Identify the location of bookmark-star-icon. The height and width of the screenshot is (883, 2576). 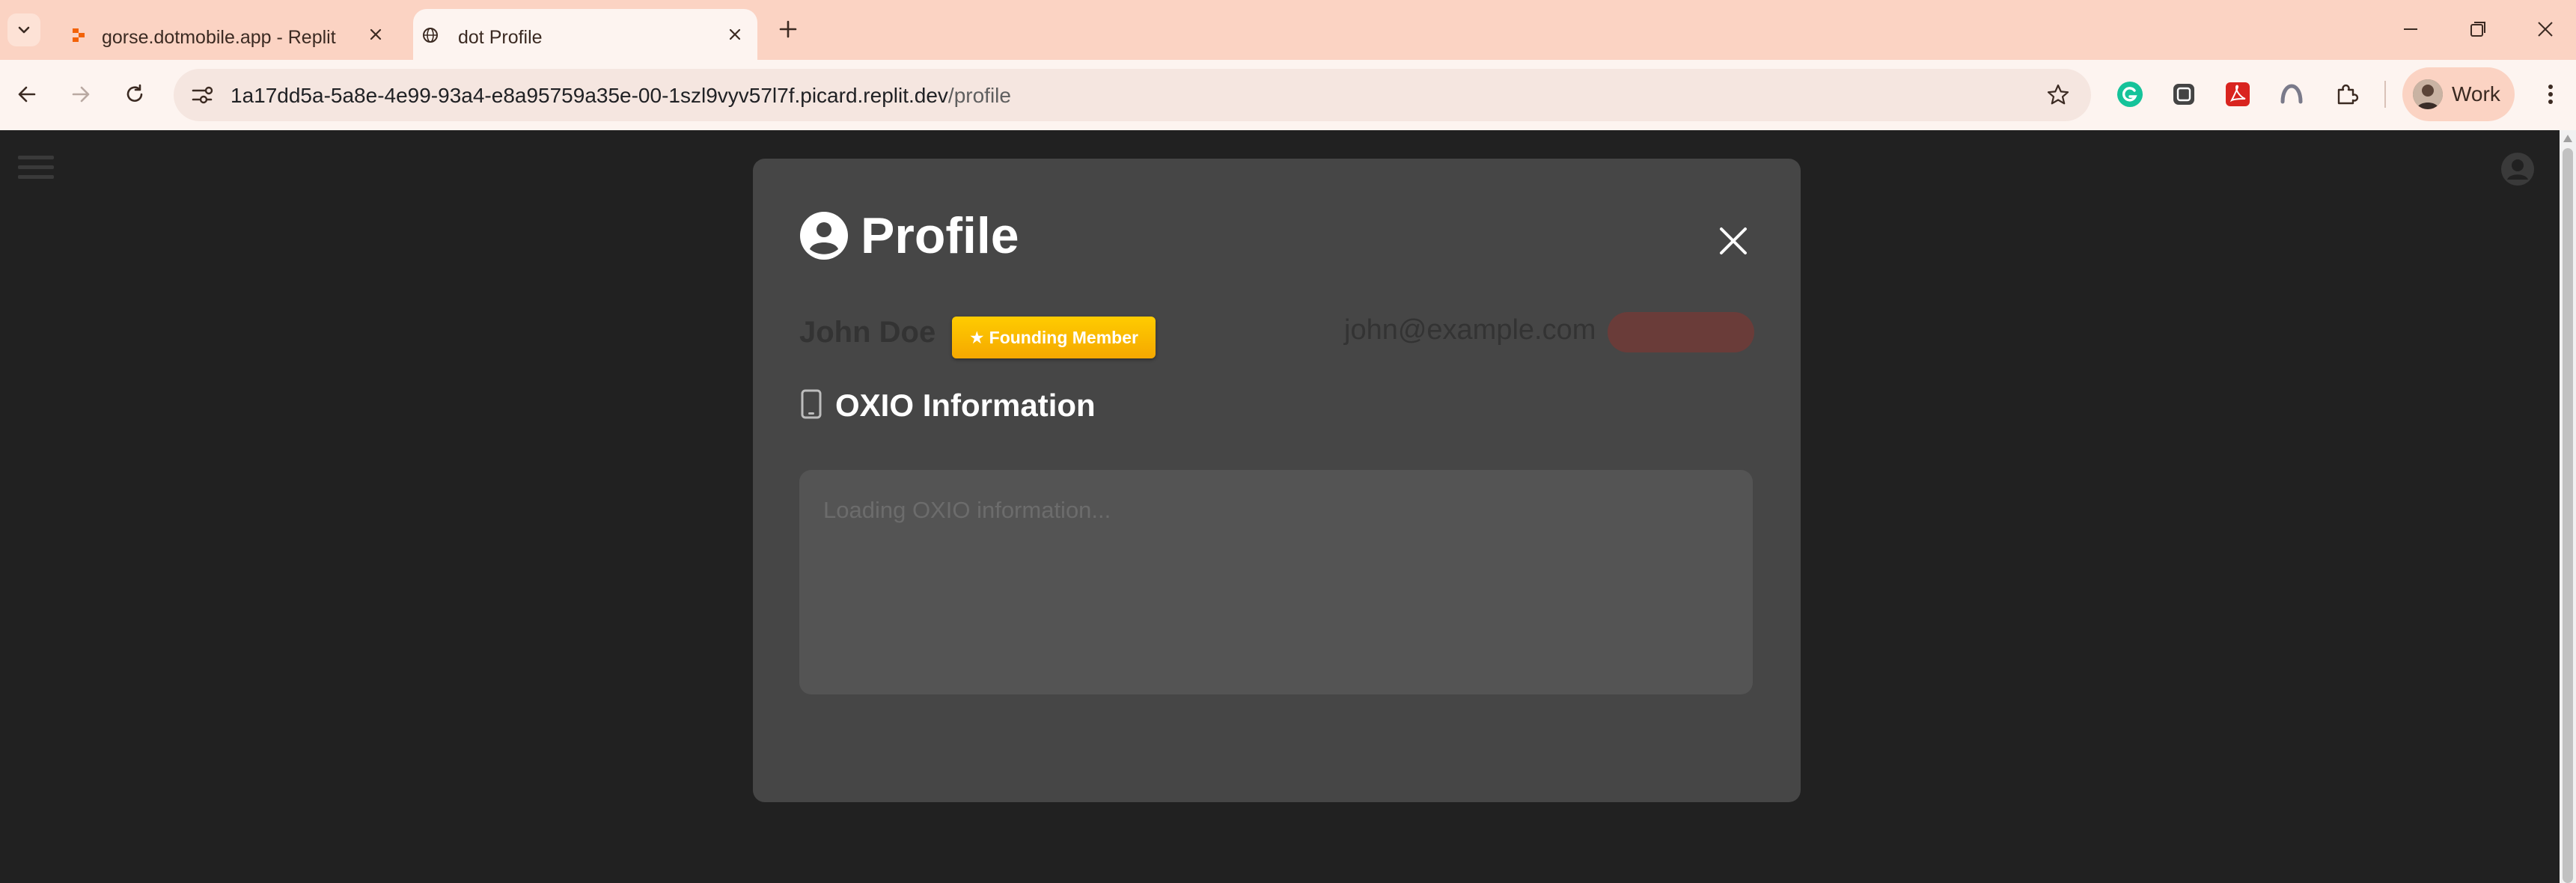
(2058, 95).